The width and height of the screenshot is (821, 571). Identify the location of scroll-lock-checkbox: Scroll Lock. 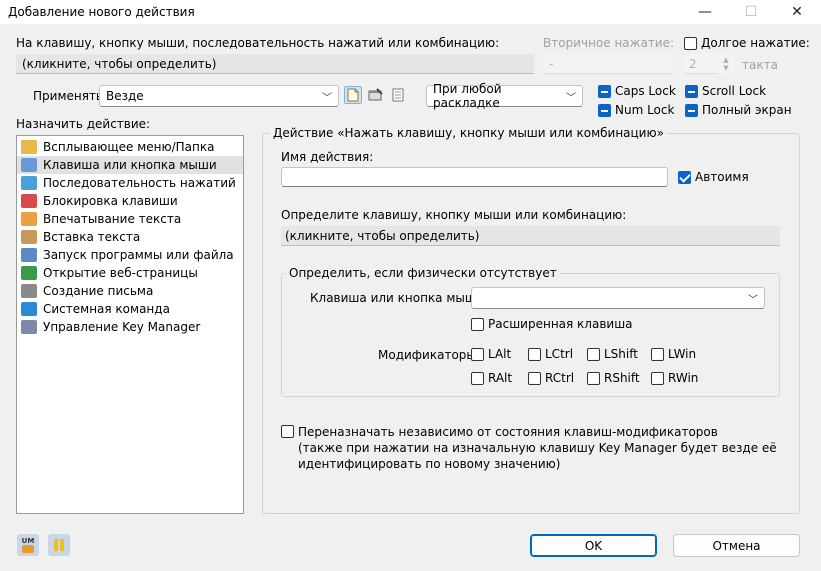
(725, 91).